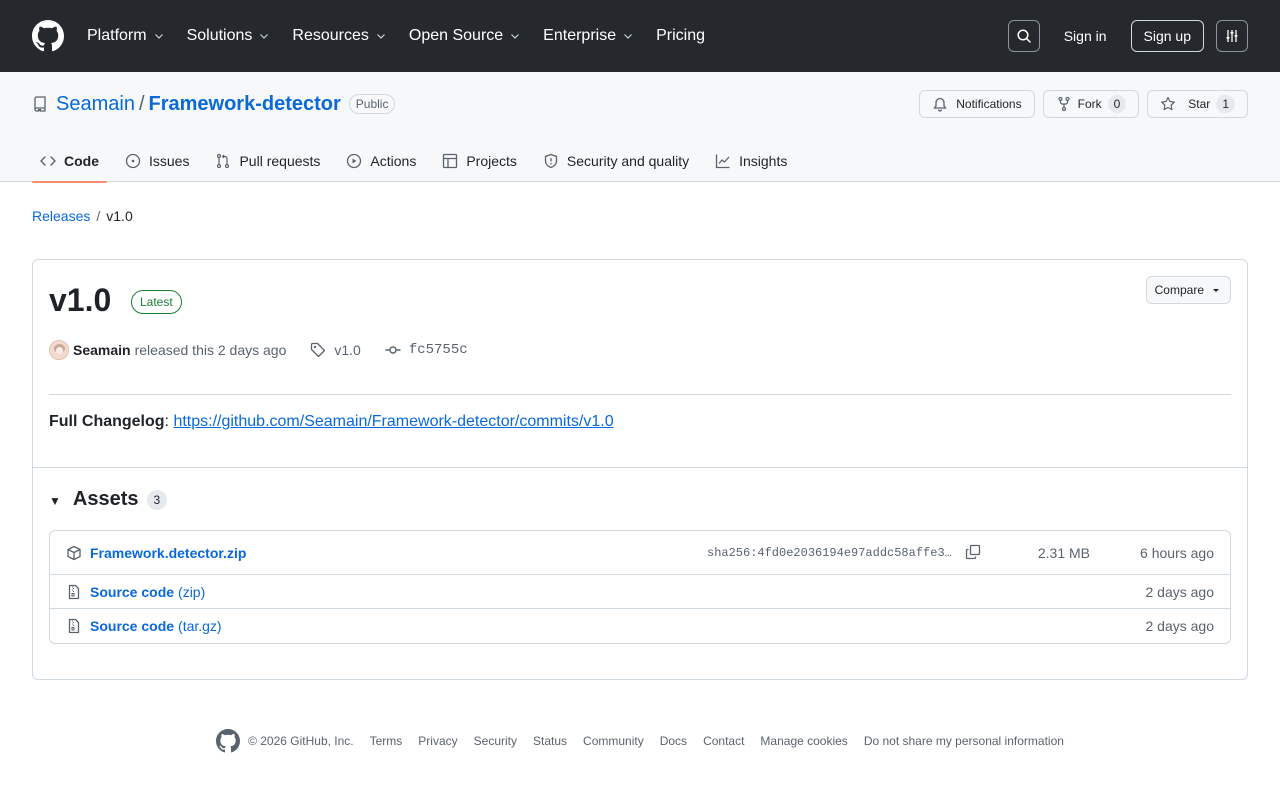 The width and height of the screenshot is (1280, 800). What do you see at coordinates (1167, 36) in the screenshot?
I see `sign-up-button: Sign up` at bounding box center [1167, 36].